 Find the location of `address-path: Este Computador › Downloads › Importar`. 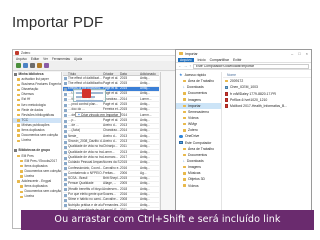

address-path: Este Computador › Downloads › Importar is located at coordinates (250, 66).